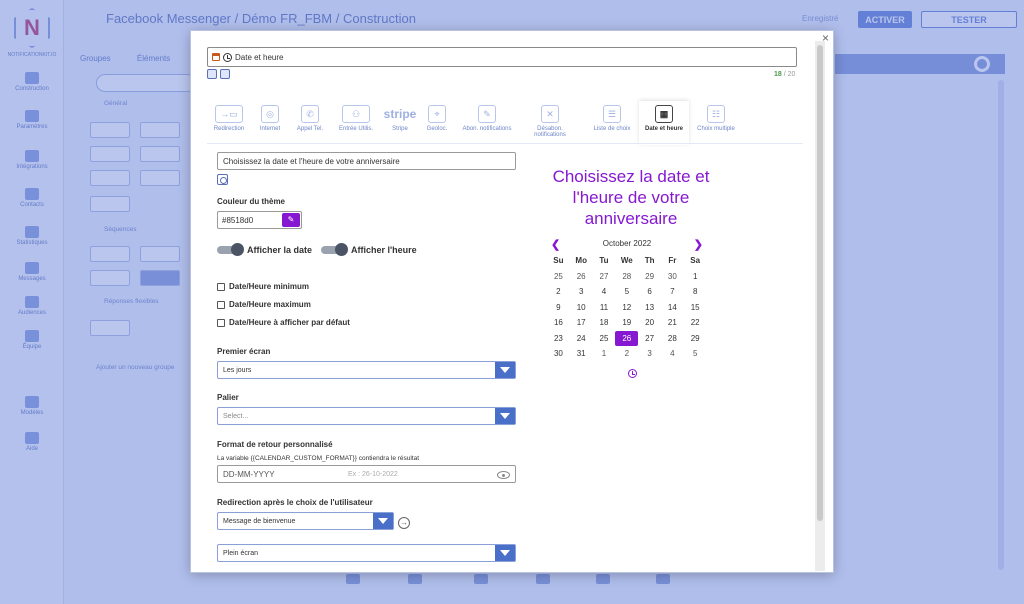 The height and width of the screenshot is (604, 1024). I want to click on tool-unsubscribe-notifications: ✕ Désabon. notifications, so click(550, 123).